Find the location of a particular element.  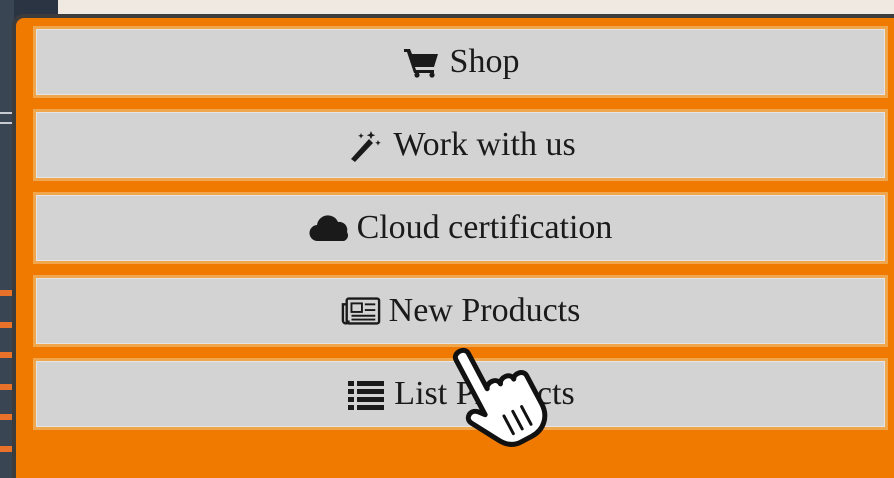

menu-item-shop: Shop is located at coordinates (460, 62).